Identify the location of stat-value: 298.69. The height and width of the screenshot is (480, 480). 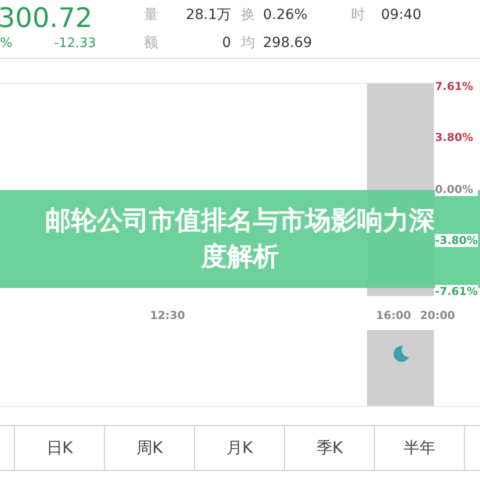
(288, 43).